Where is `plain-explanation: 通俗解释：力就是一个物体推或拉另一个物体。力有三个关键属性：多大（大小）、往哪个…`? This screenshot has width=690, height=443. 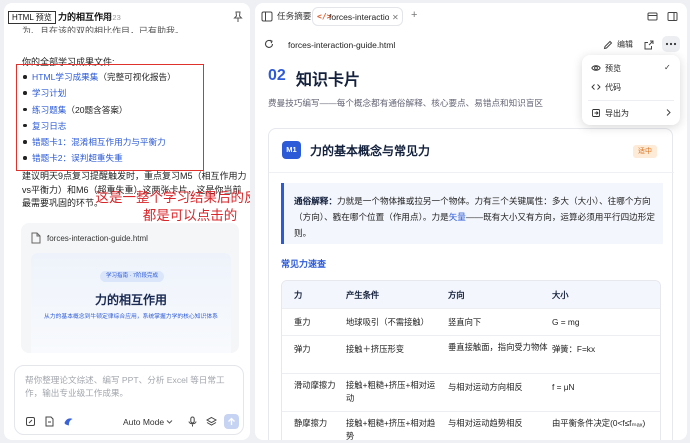 plain-explanation: 通俗解释：力就是一个物体推或拉另一个物体。力有三个关键属性：多大（大小）、往哪个… is located at coordinates (472, 213).